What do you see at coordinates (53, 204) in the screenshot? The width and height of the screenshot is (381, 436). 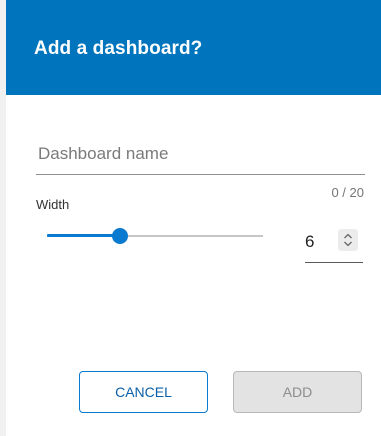 I see `width-label: Width` at bounding box center [53, 204].